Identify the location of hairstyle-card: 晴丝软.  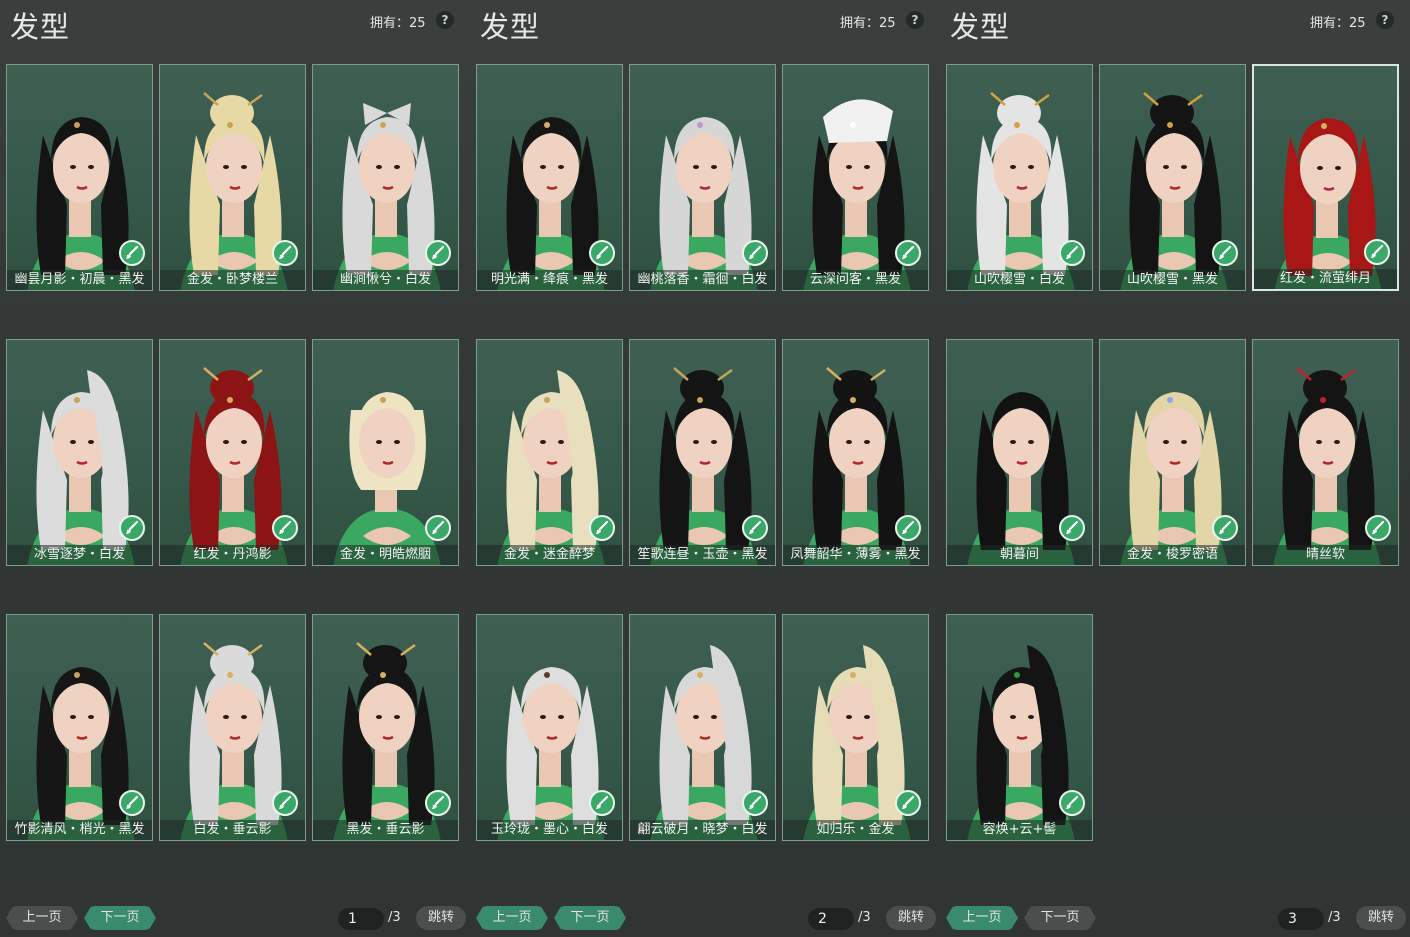
(1325, 452).